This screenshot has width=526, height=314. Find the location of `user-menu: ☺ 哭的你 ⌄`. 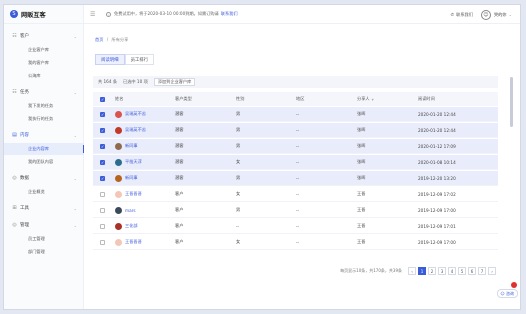

user-menu: ☺ 哭的你 ⌄ is located at coordinates (496, 14).